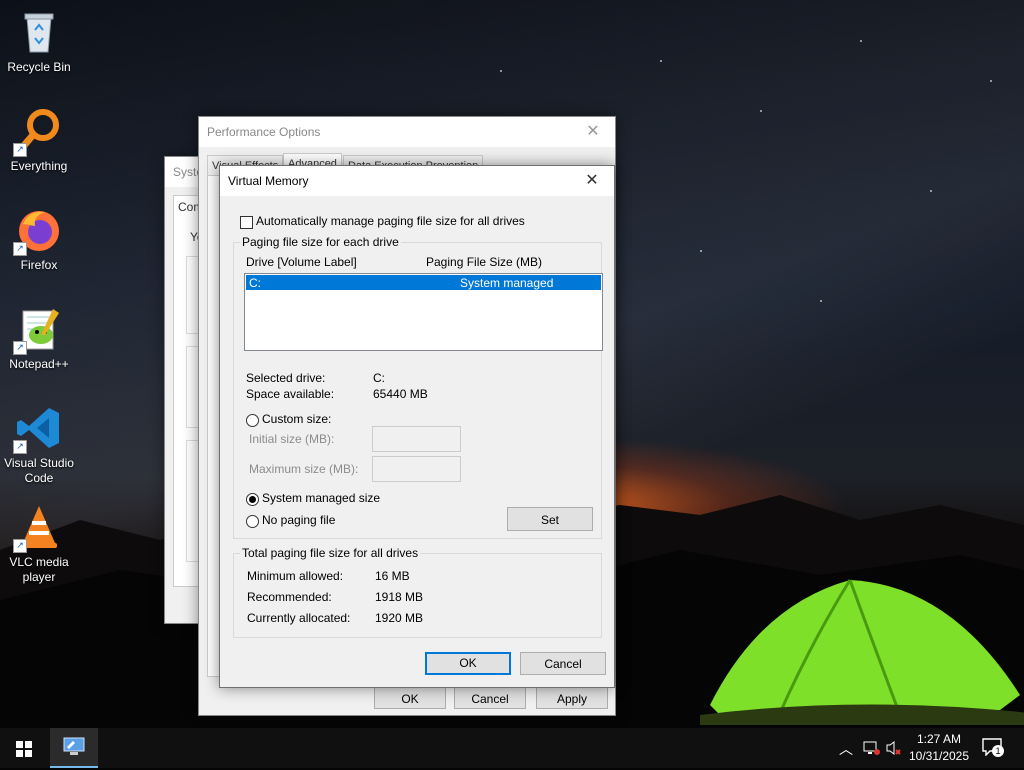  I want to click on desktop-icon-vscode: ↗ Visual Studio Code, so click(39, 445).